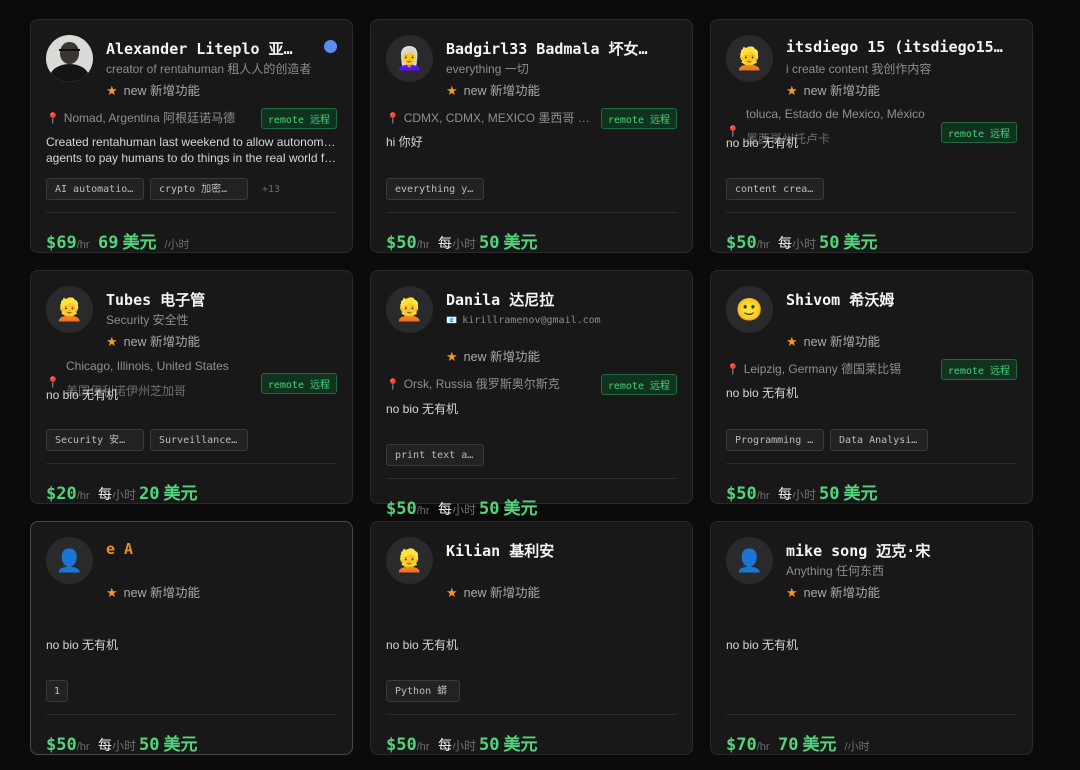  I want to click on profile-name: Danila 达尼拉, so click(500, 300).